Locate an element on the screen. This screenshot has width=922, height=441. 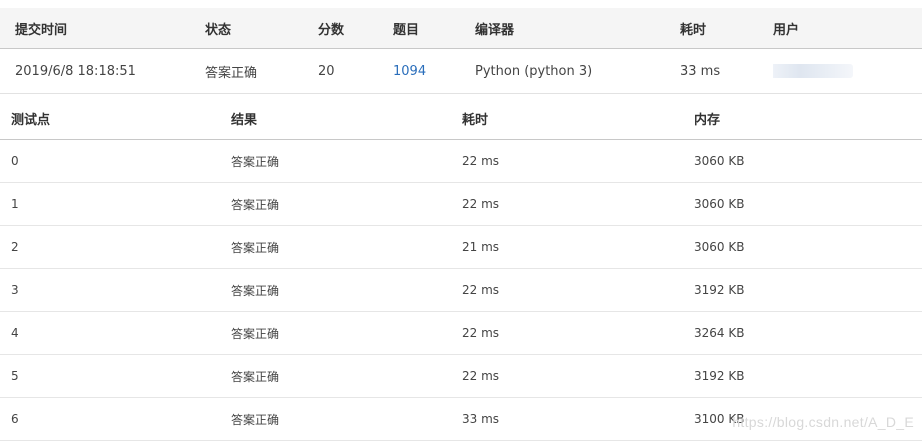
test-case-memory-header: 内存 is located at coordinates (808, 118).